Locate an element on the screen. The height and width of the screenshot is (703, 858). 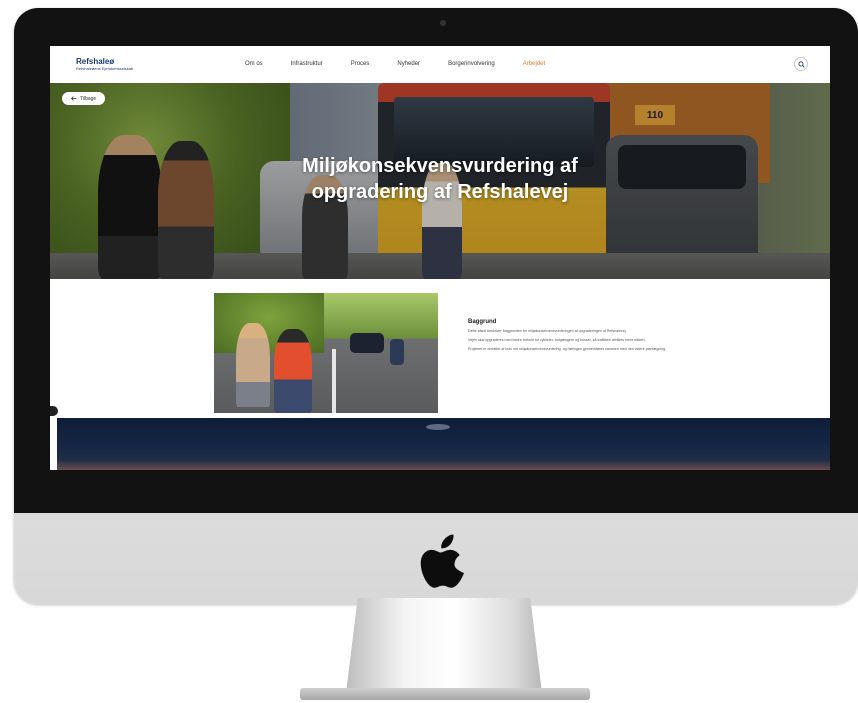
dock-highlight is located at coordinates (438, 427).